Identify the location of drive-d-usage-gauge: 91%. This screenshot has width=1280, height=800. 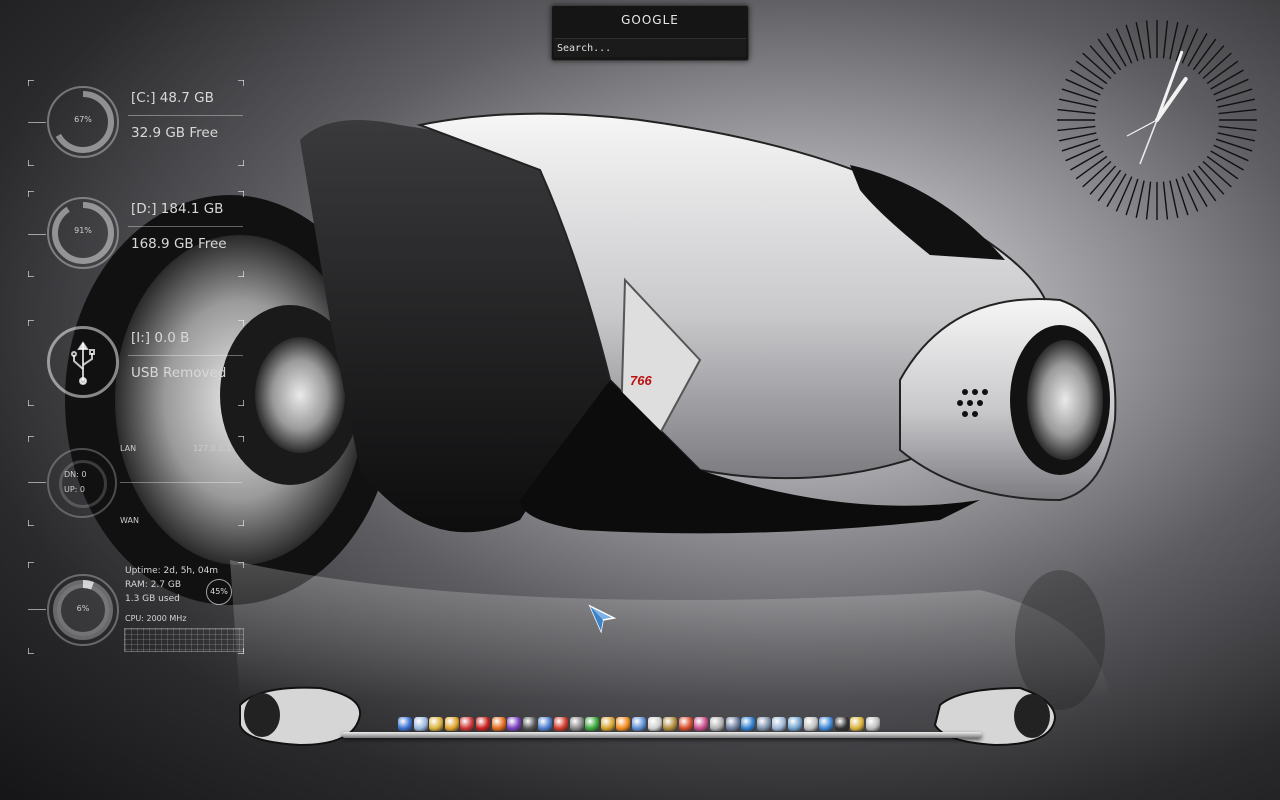
(83, 233).